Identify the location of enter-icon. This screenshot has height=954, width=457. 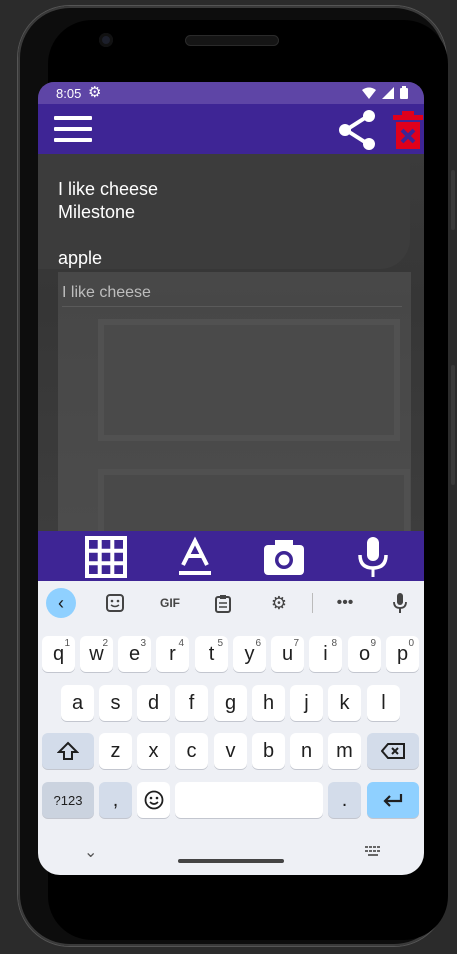
(393, 800).